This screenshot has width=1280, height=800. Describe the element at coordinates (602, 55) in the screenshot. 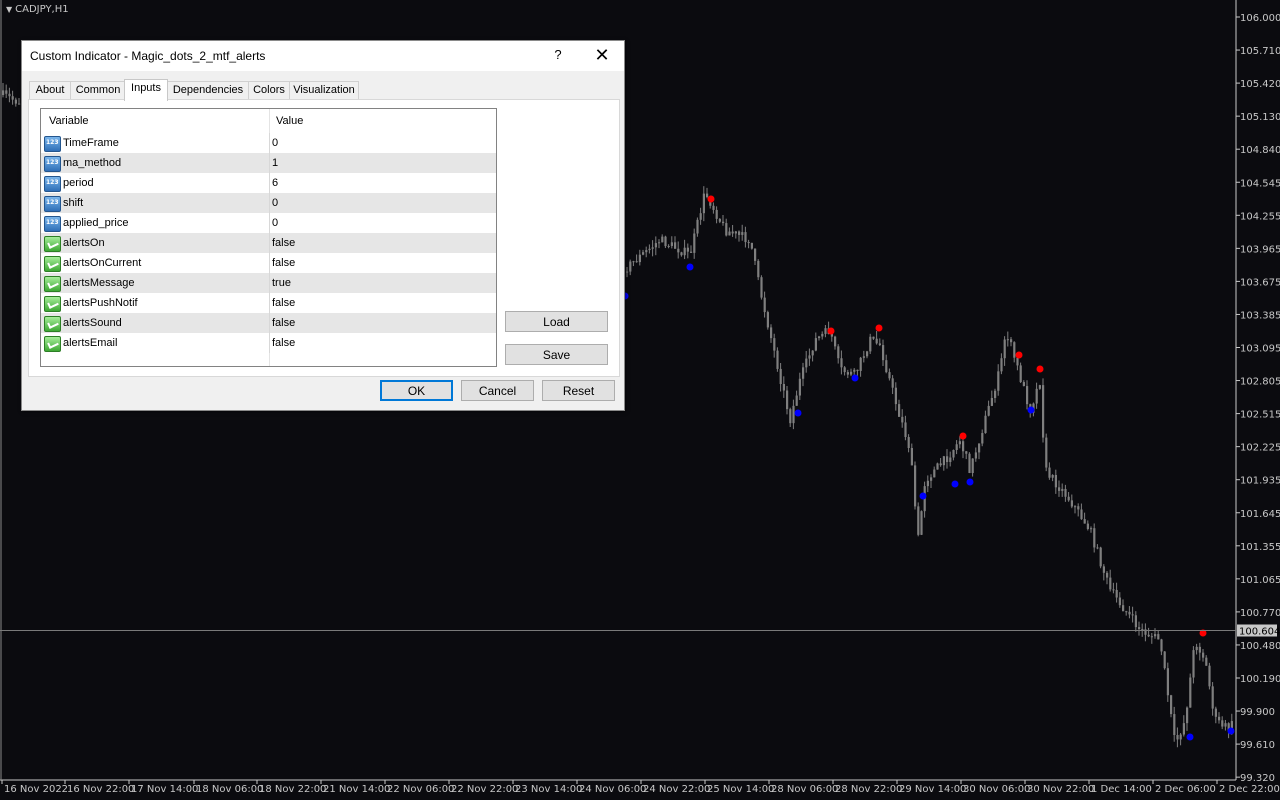

I see `close-button: ✕` at that location.